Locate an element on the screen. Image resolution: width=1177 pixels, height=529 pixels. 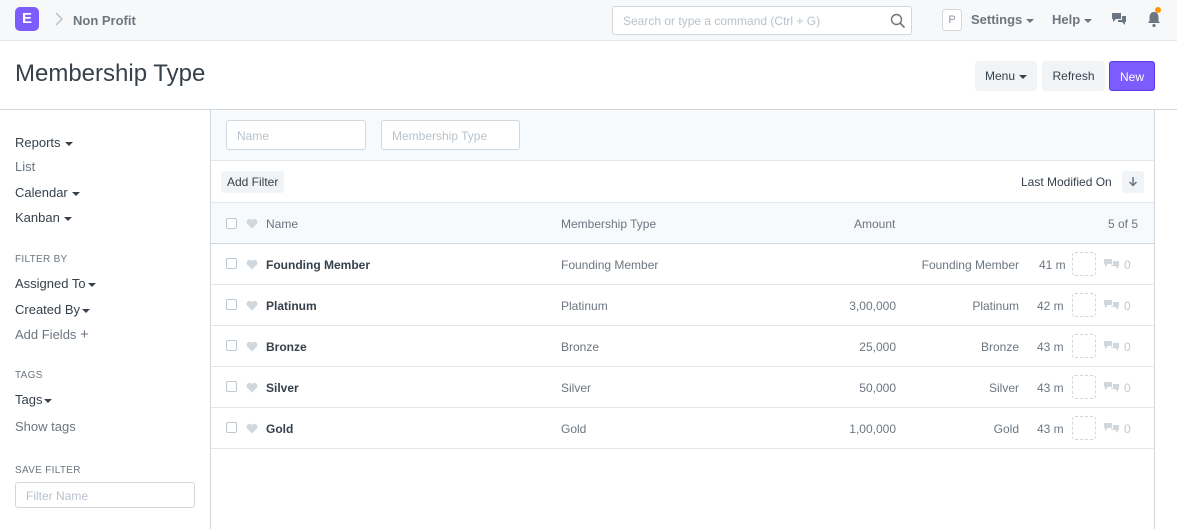
plus-icon: + is located at coordinates (84, 334).